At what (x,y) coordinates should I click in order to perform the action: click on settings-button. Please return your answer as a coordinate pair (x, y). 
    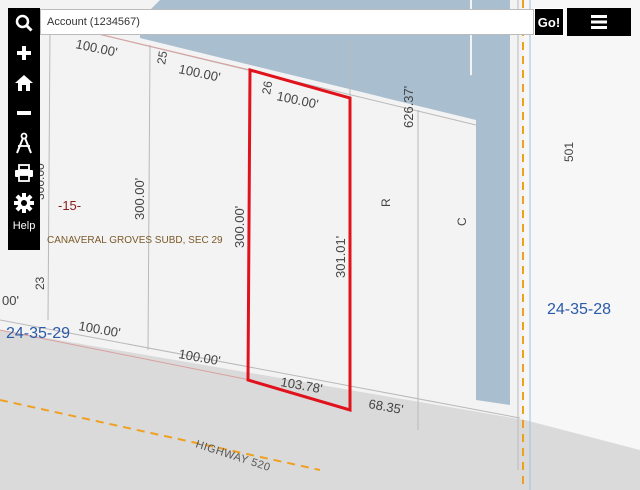
    Looking at the image, I should click on (24, 203).